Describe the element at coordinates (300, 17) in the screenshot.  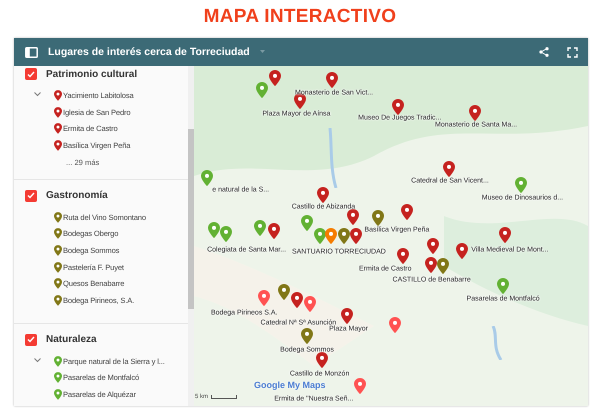
I see `page-title: MAPA INTERACTIVO` at that location.